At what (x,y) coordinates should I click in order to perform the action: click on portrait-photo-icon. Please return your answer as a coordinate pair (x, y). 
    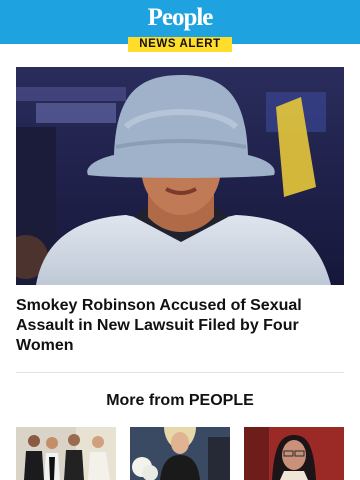
    Looking at the image, I should click on (294, 453).